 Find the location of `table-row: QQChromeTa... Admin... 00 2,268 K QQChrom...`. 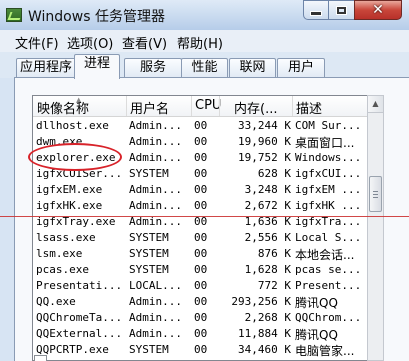

table-row: QQChromeTa... Admin... 00 2,268 K QQChrom... is located at coordinates (200, 318).